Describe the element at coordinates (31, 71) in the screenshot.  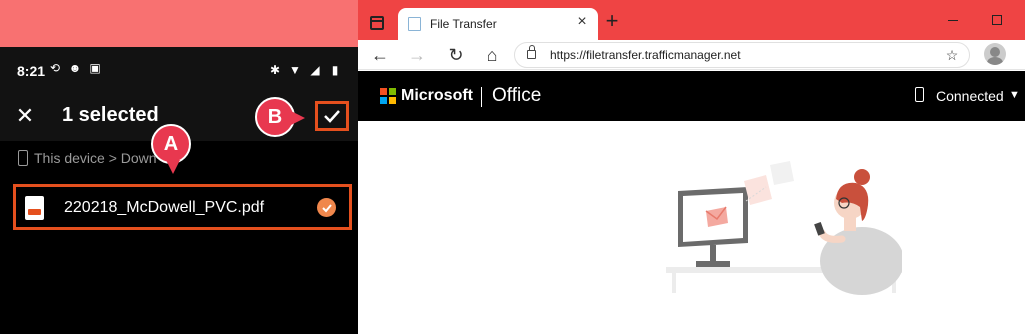
I see `status-time: 8:21` at that location.